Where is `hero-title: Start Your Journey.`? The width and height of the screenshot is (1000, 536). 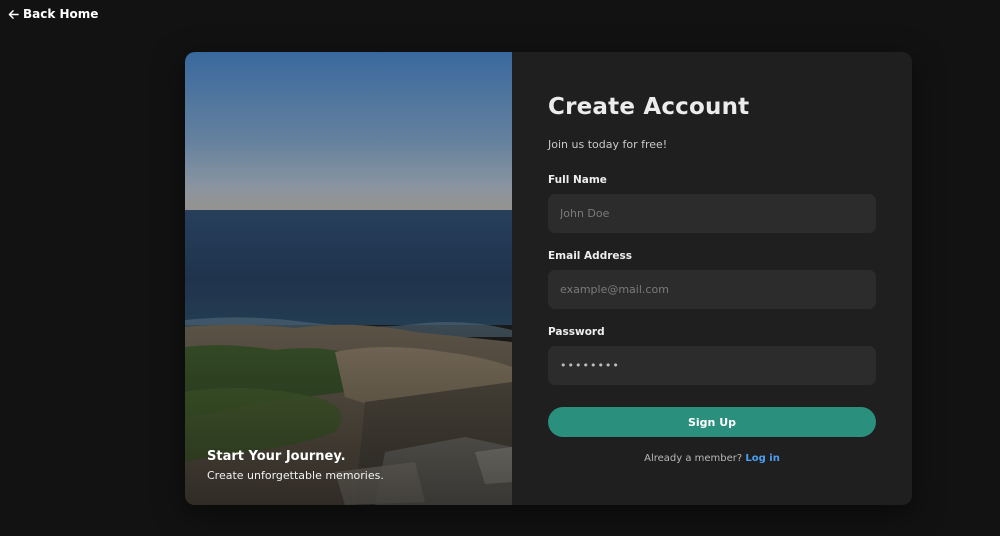 hero-title: Start Your Journey. is located at coordinates (276, 456).